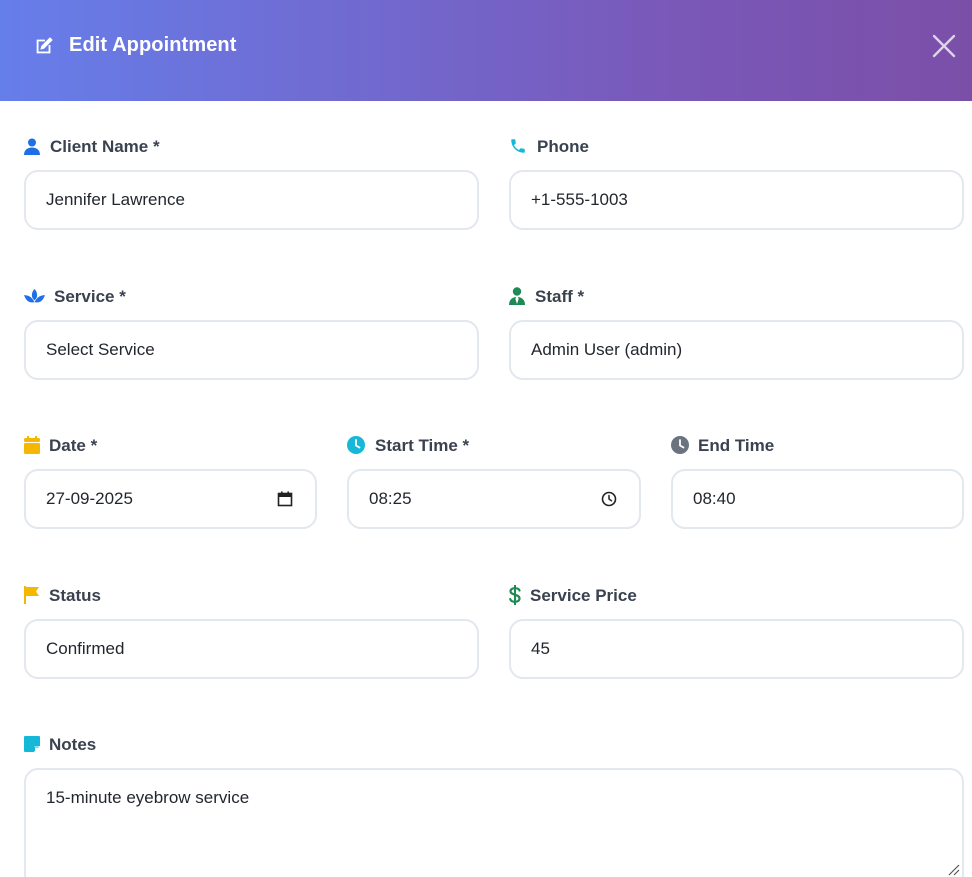  What do you see at coordinates (736, 200) in the screenshot?
I see `phone-input: +1-555-1003` at bounding box center [736, 200].